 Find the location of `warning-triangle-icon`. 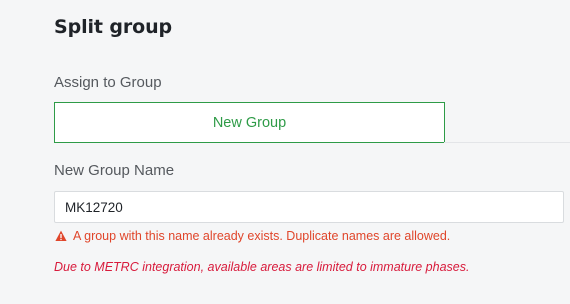

warning-triangle-icon is located at coordinates (61, 235).